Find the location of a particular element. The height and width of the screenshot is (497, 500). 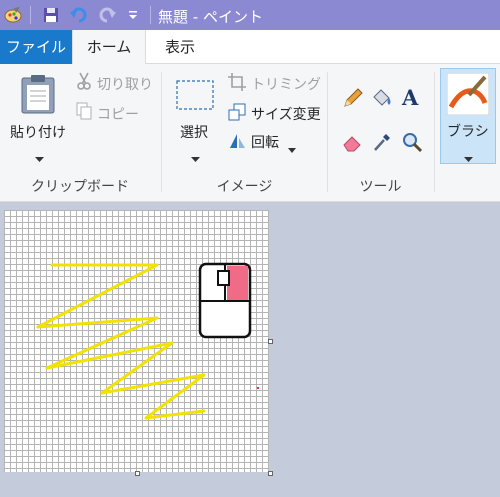

cut-icon is located at coordinates (84, 83).